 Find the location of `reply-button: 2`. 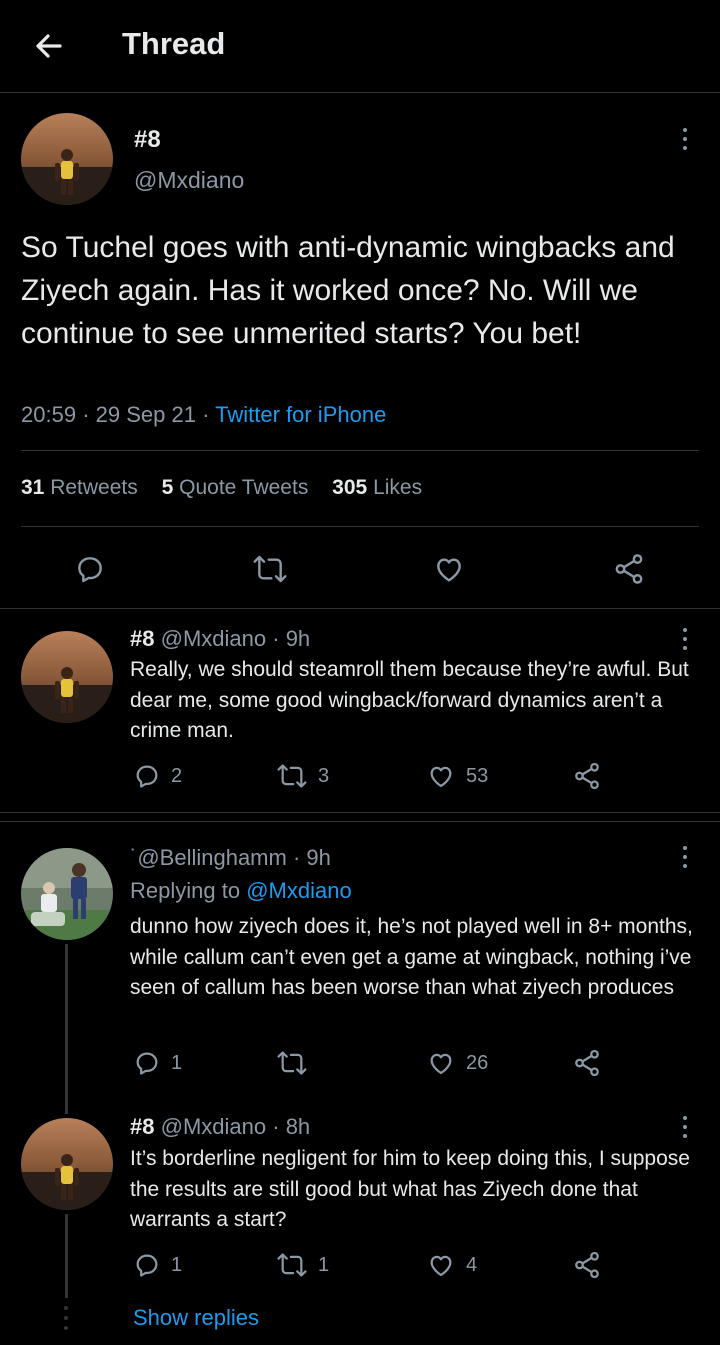

reply-button: 2 is located at coordinates (157, 776).